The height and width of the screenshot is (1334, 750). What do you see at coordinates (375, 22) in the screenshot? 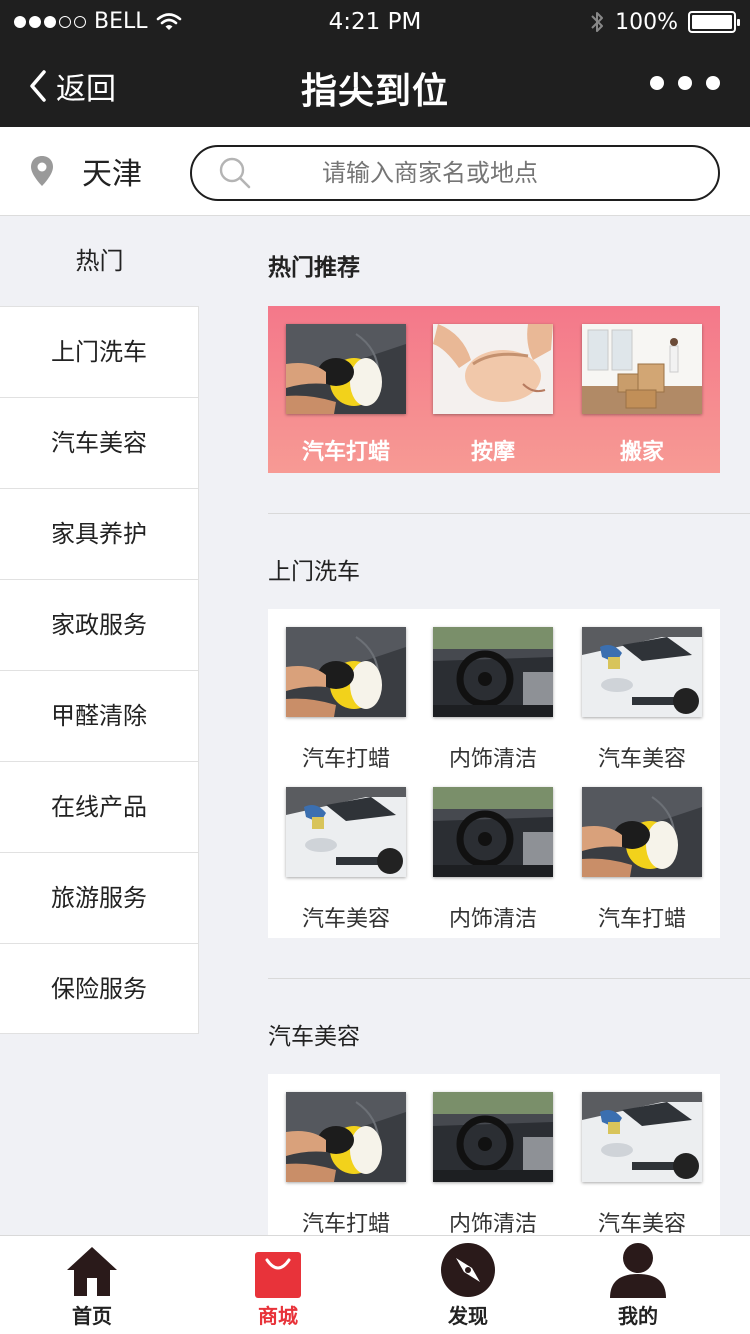
I see `status-bar: BELL 4:21 PM 100%` at bounding box center [375, 22].